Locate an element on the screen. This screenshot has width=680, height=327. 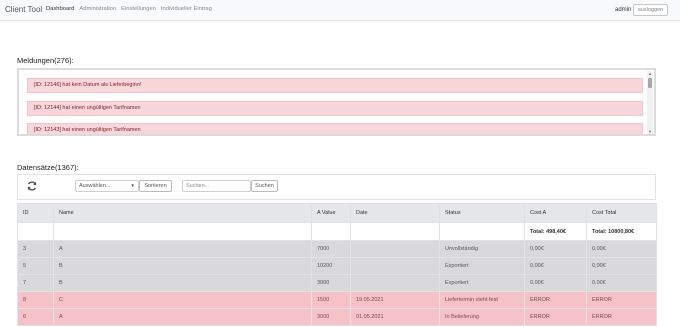
search-input is located at coordinates (216, 186).